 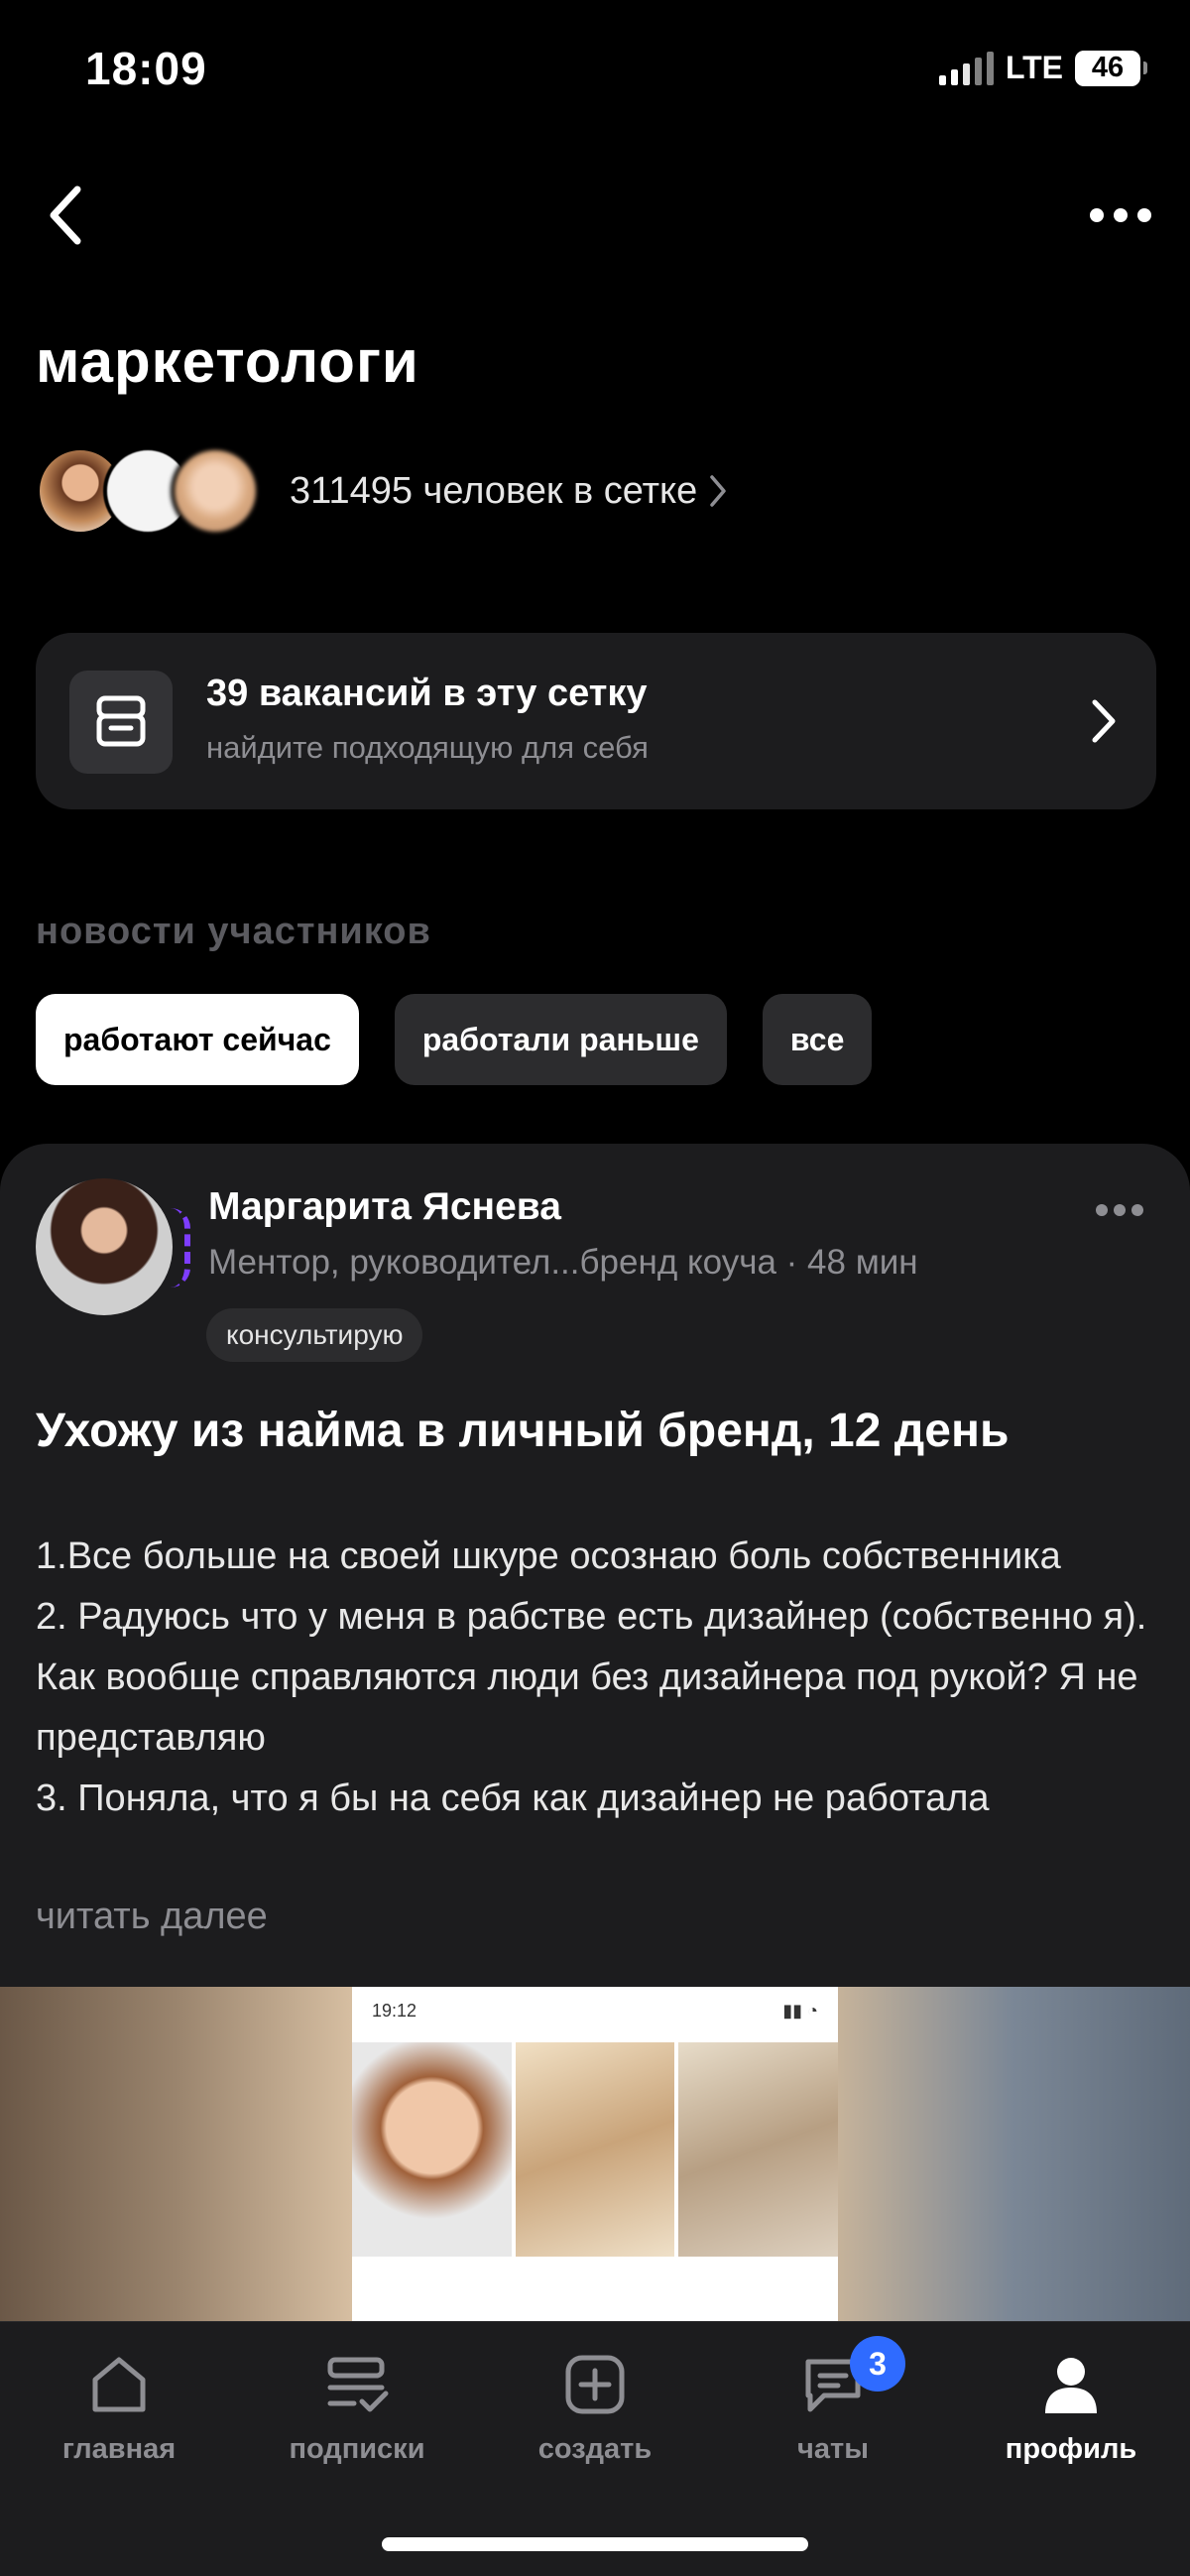 I want to click on author-avatar, so click(x=104, y=1246).